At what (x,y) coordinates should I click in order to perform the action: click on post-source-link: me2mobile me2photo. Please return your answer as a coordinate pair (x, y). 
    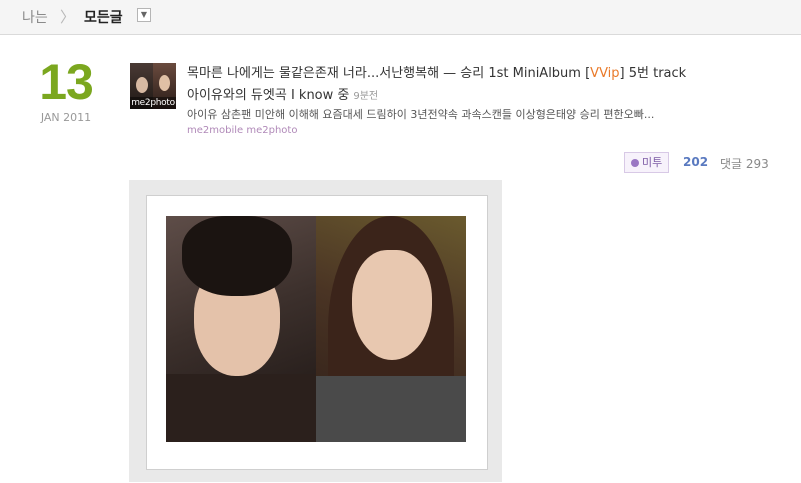
    Looking at the image, I should click on (242, 130).